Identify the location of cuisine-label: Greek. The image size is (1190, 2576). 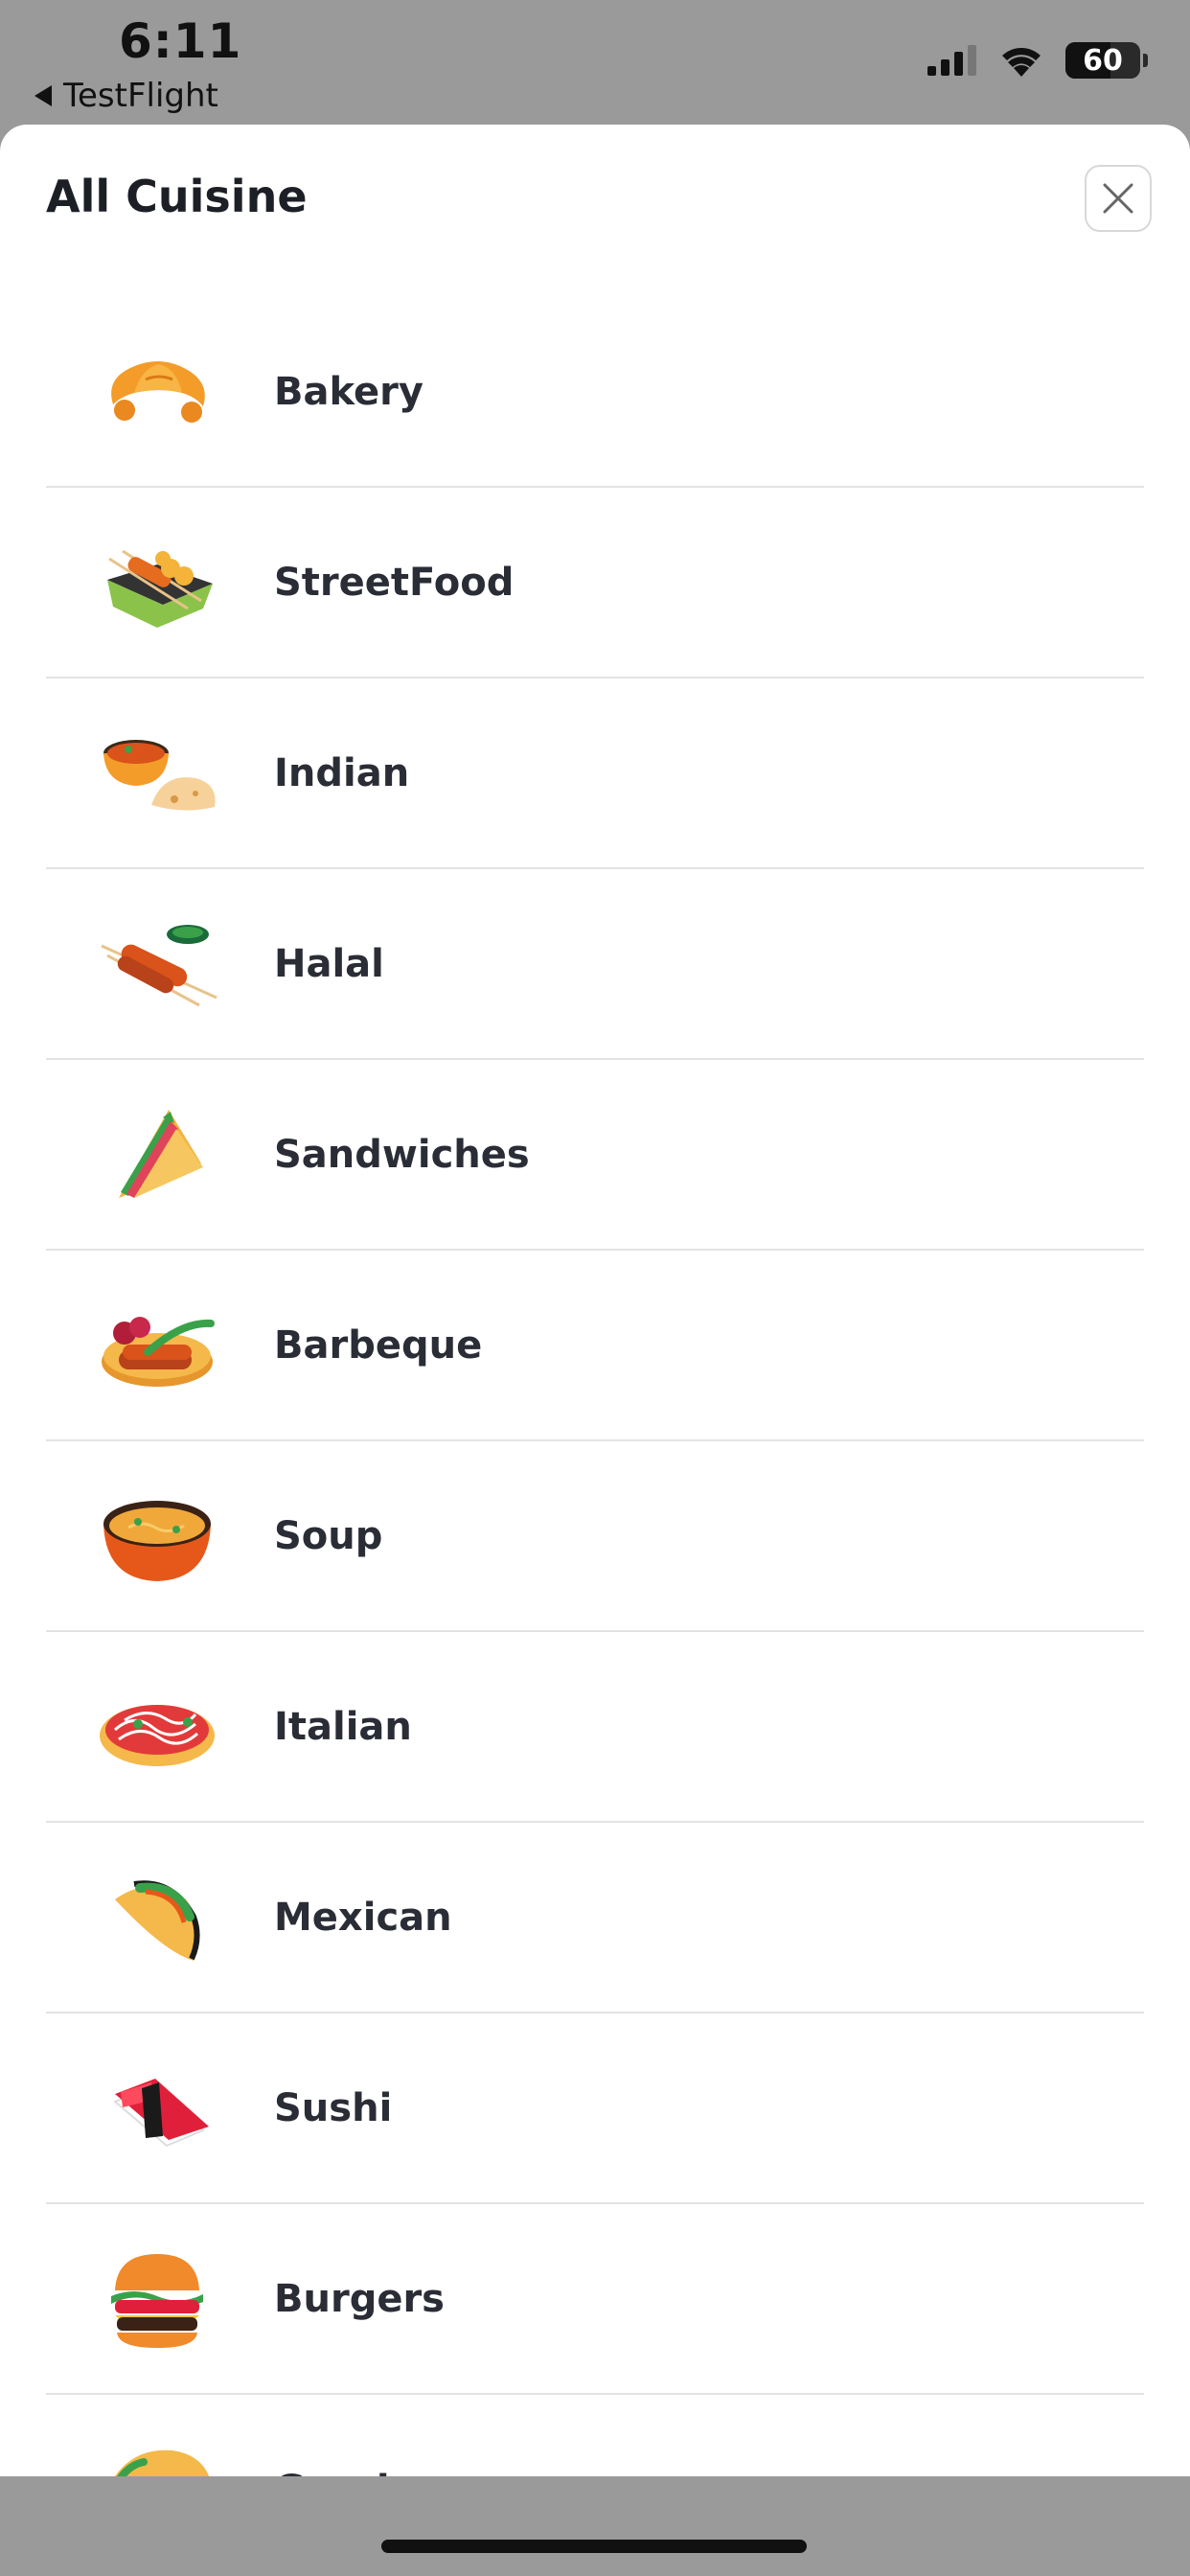
(338, 2472).